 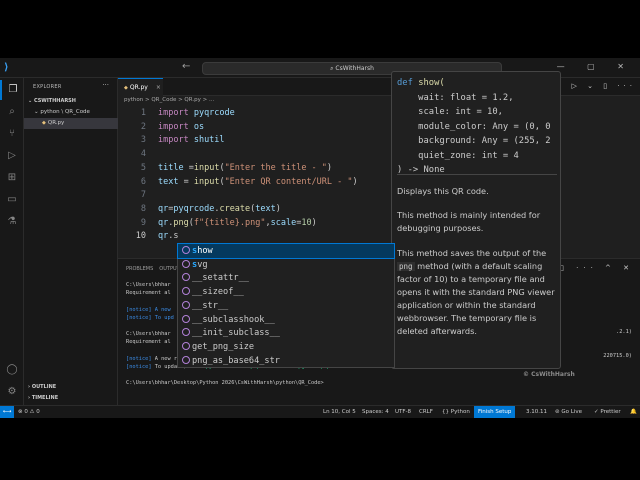 I want to click on panel-tab: PROBLEMS, so click(x=139, y=269).